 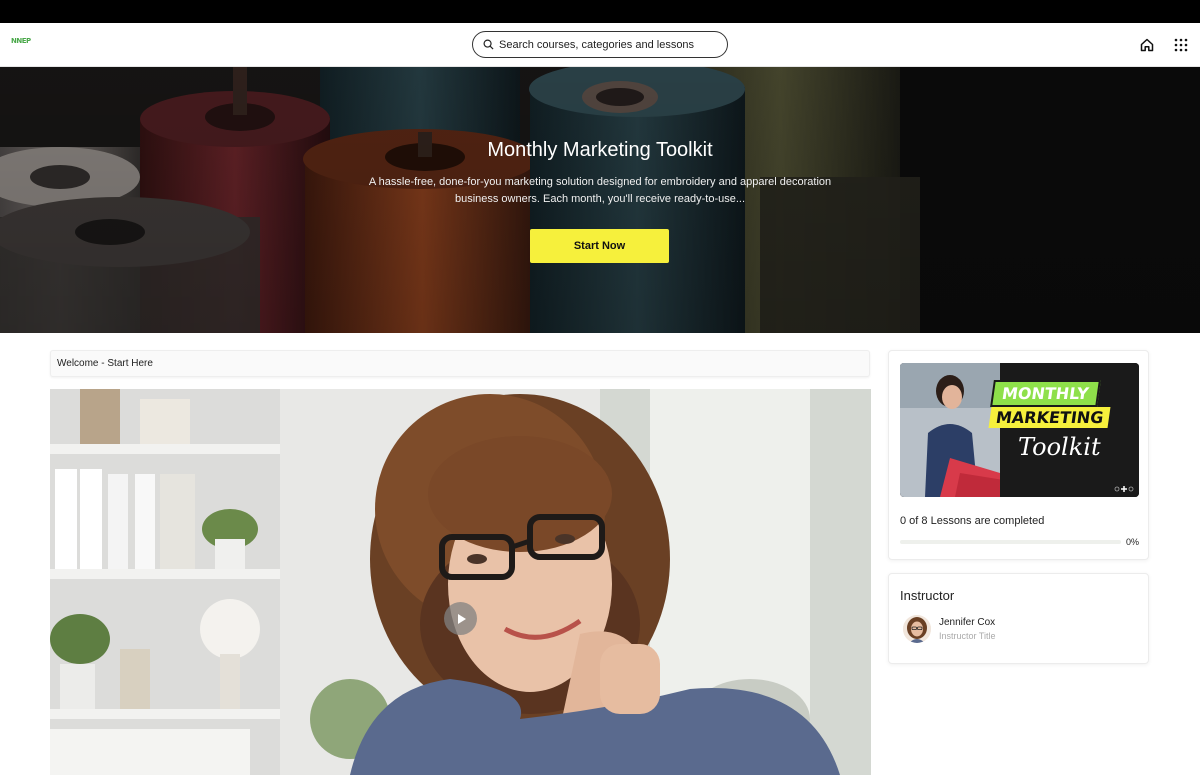 I want to click on progress-percent: 0%, so click(x=1133, y=542).